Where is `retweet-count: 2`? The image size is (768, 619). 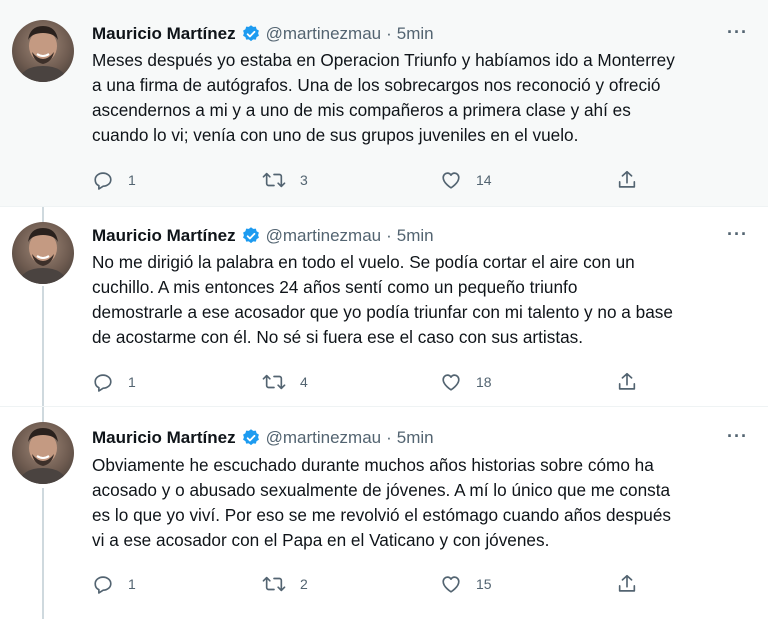 retweet-count: 2 is located at coordinates (304, 584).